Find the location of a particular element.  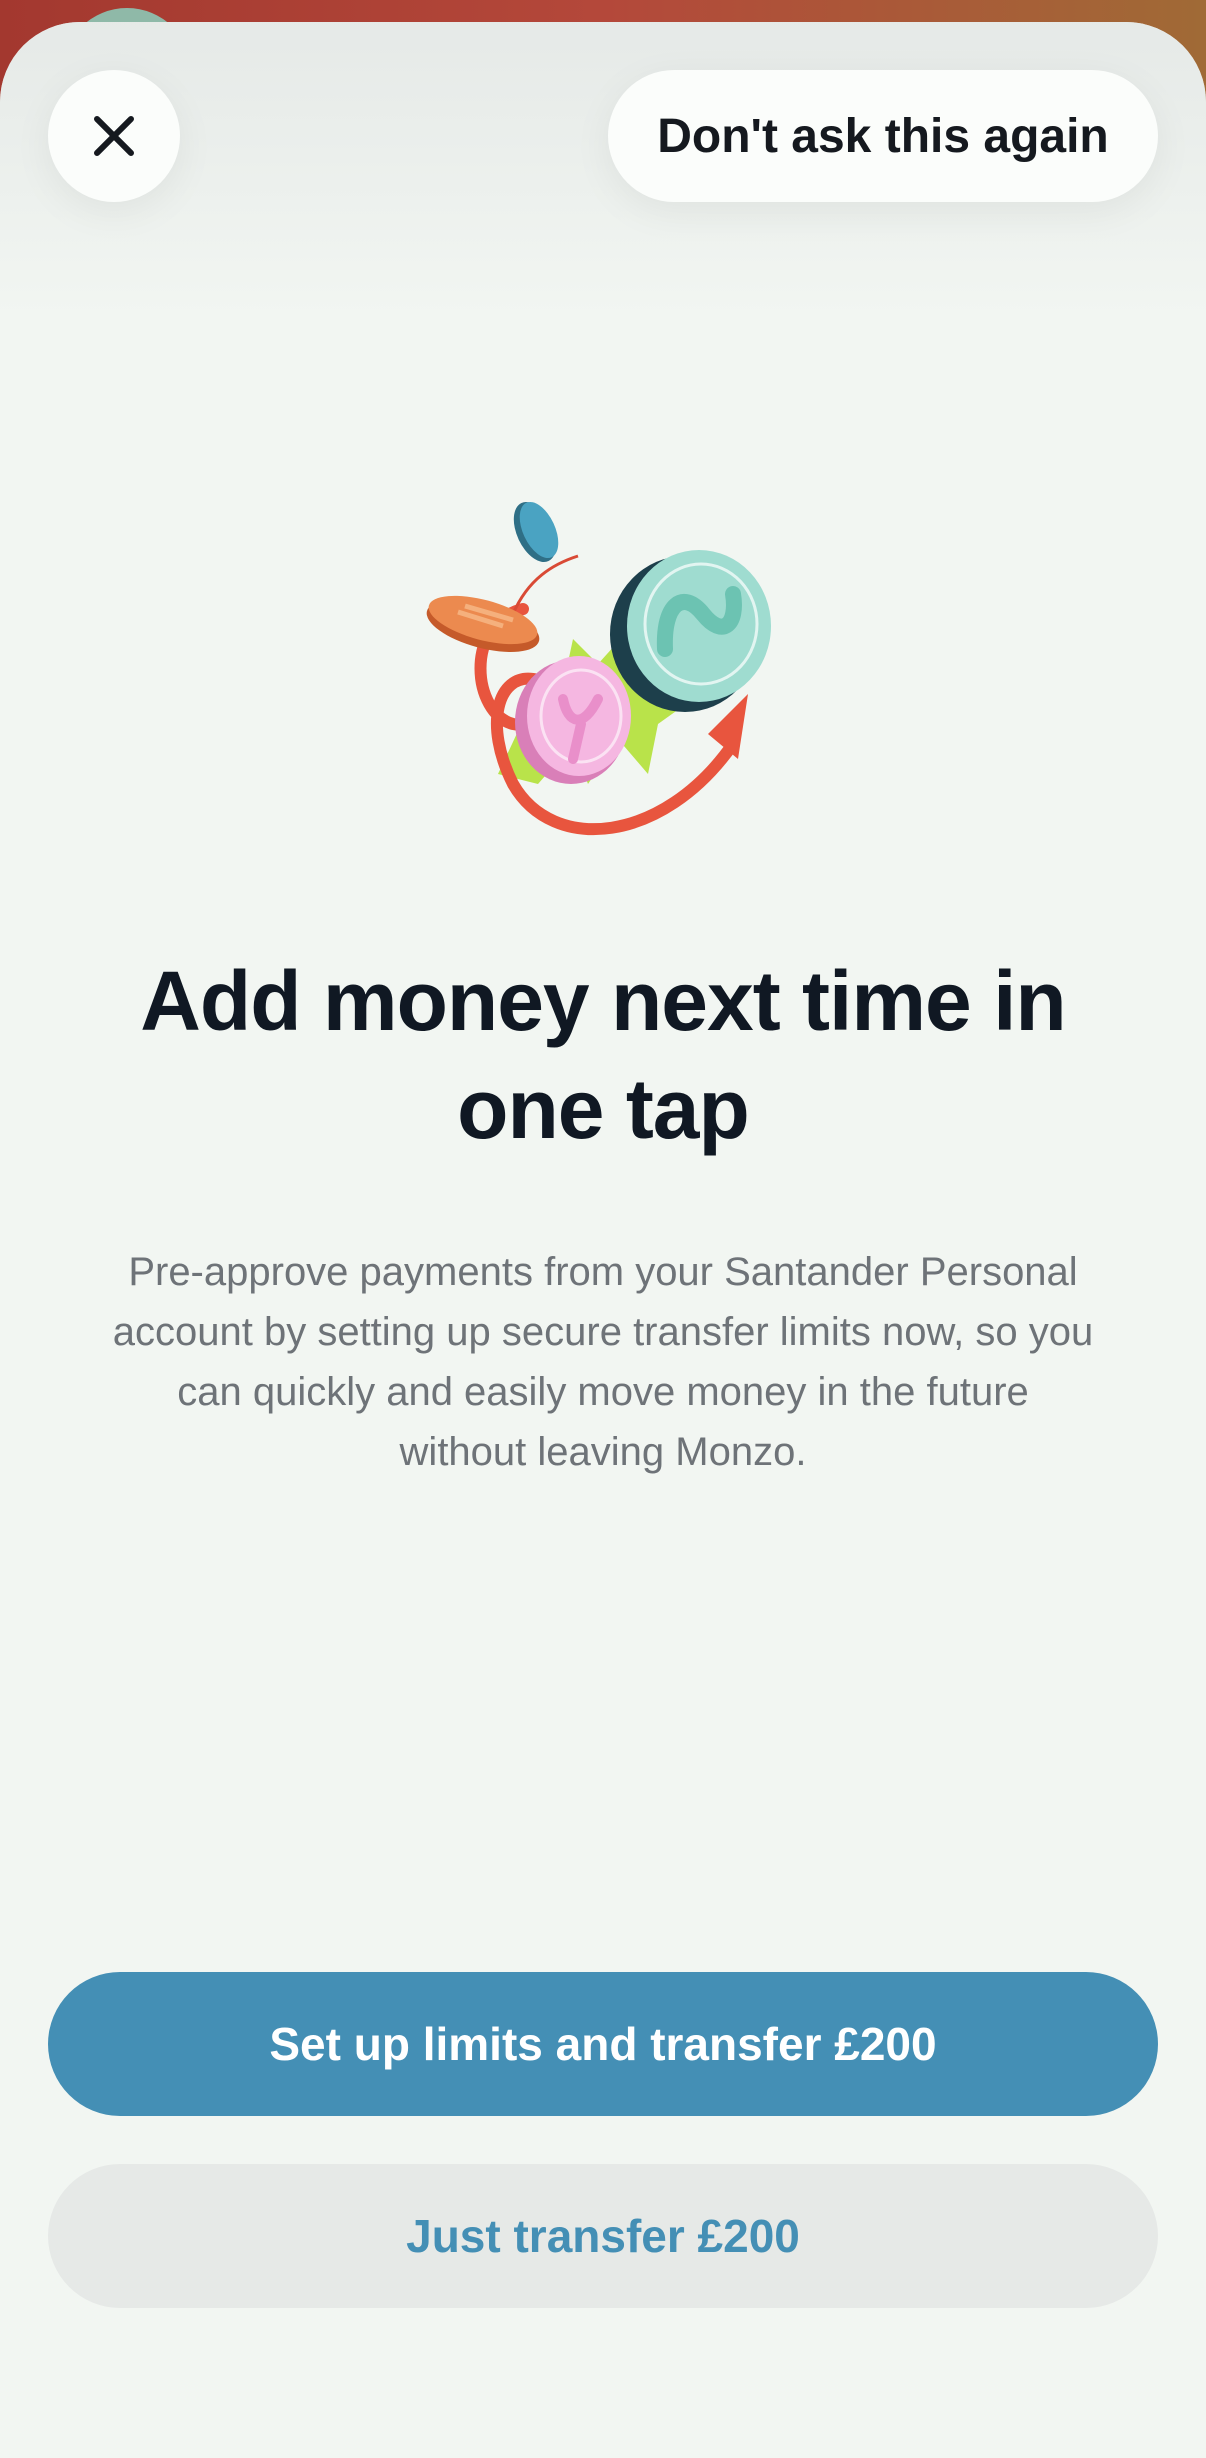

dont-ask-again-button: Don't ask this again is located at coordinates (883, 136).